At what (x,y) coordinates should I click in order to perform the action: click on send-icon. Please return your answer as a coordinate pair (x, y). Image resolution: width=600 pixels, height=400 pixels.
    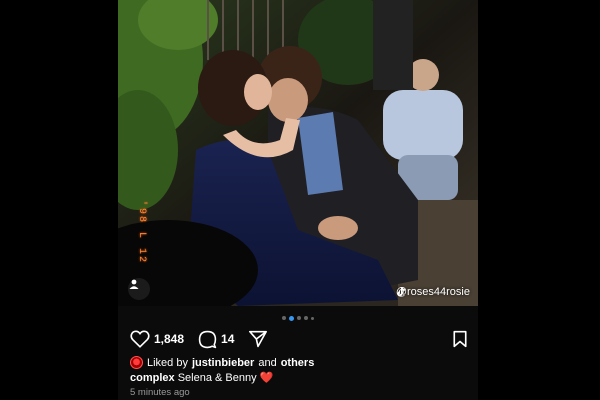
    Looking at the image, I should click on (258, 339).